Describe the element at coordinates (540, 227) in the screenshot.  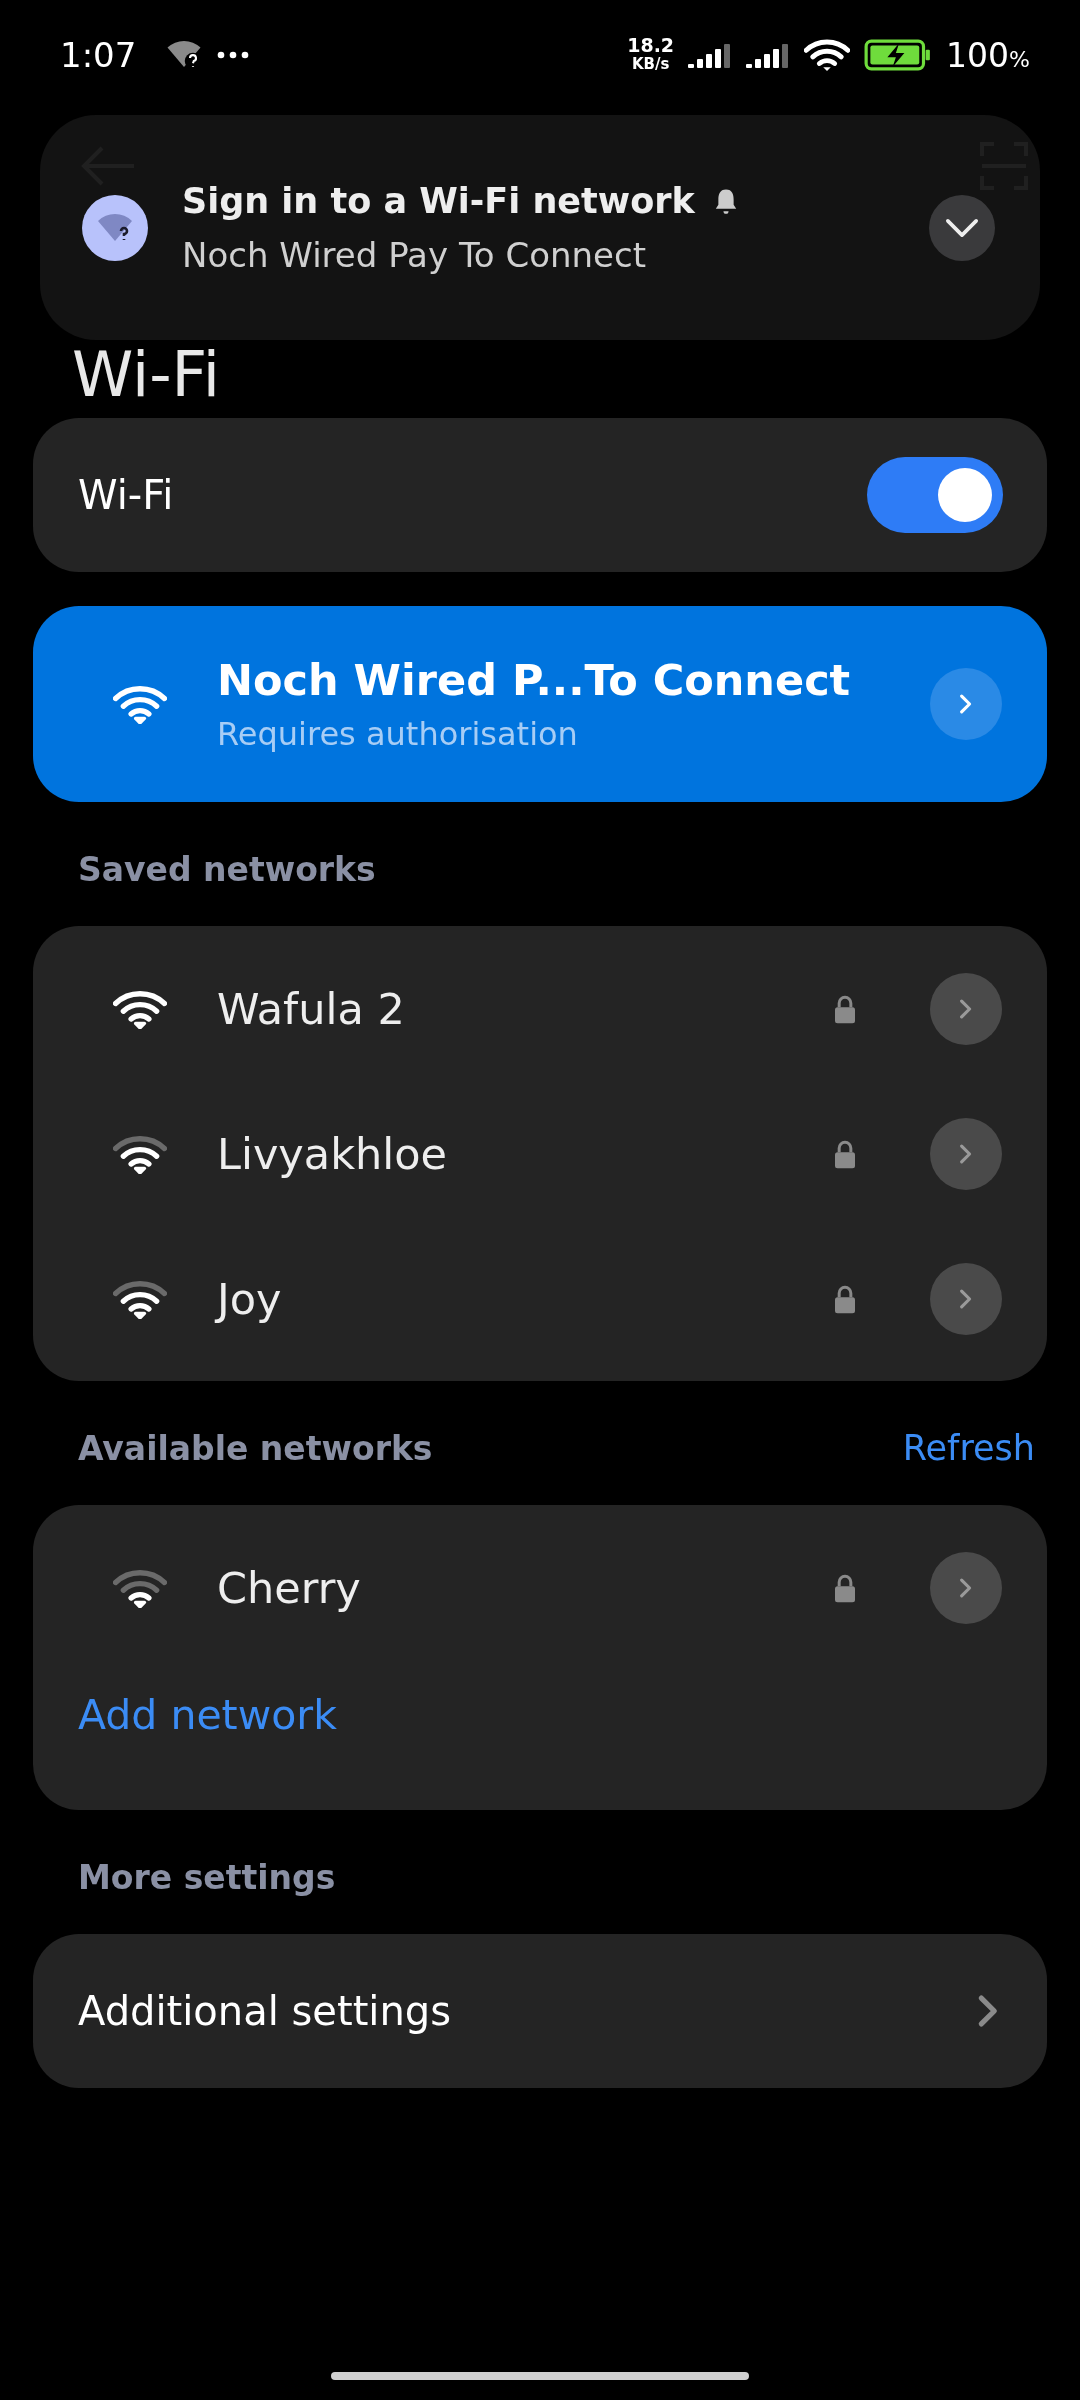
I see `notification-card: Sign in to a Wi-Fi network Noch Wired Pay To Connect` at that location.